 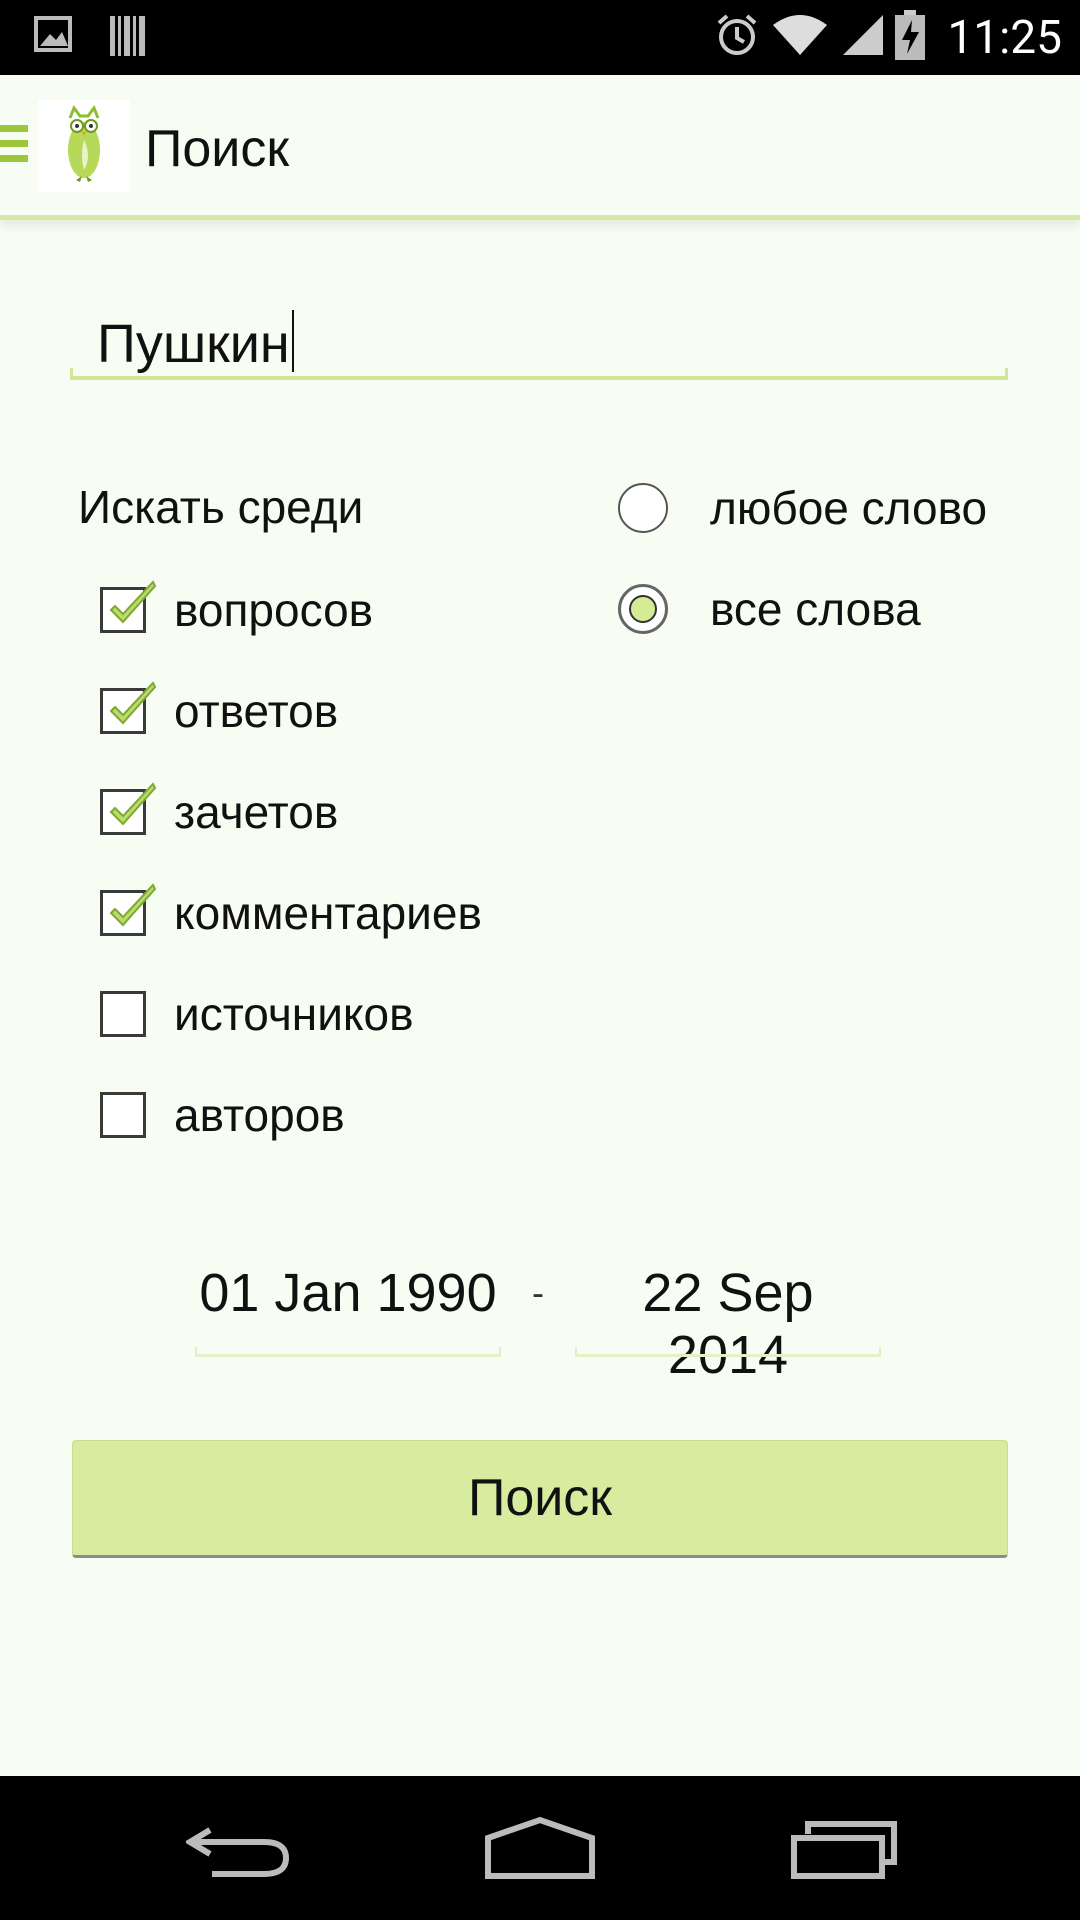 What do you see at coordinates (539, 374) in the screenshot?
I see `search-input-underline` at bounding box center [539, 374].